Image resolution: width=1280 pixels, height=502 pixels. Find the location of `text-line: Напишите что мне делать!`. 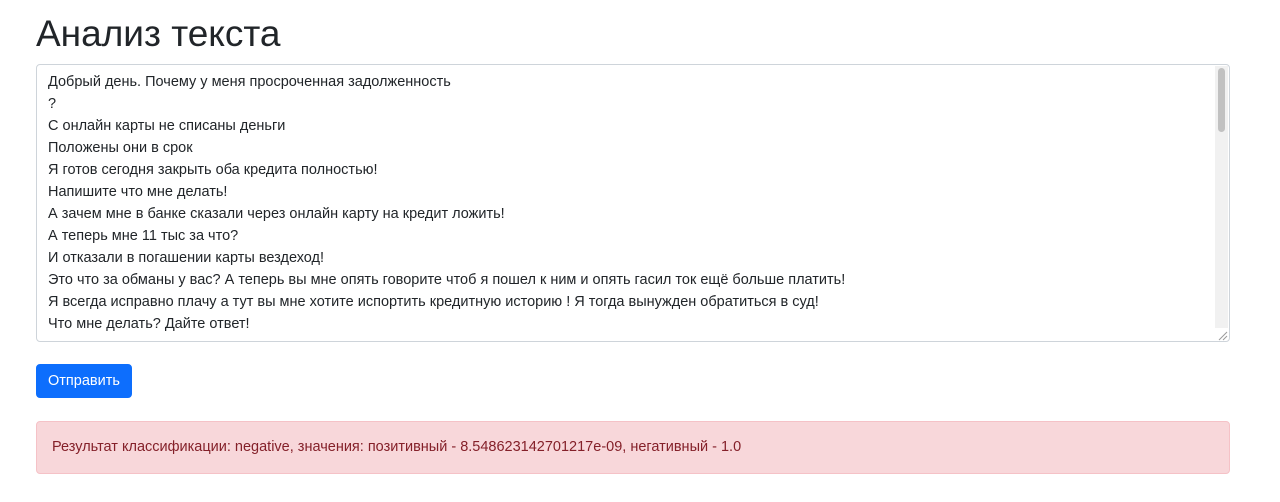

text-line: Напишите что мне делать! is located at coordinates (138, 192).